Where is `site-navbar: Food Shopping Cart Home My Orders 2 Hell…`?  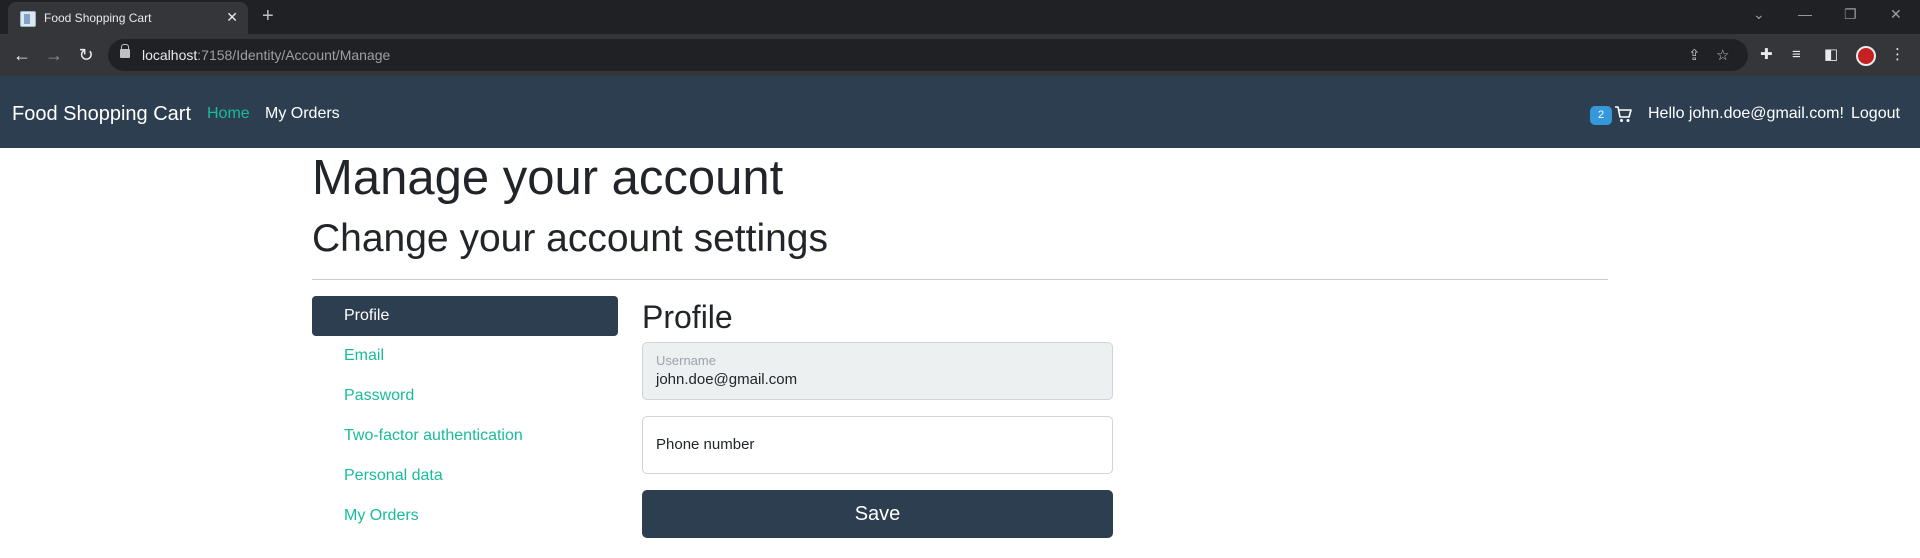
site-navbar: Food Shopping Cart Home My Orders 2 Hell… is located at coordinates (960, 112).